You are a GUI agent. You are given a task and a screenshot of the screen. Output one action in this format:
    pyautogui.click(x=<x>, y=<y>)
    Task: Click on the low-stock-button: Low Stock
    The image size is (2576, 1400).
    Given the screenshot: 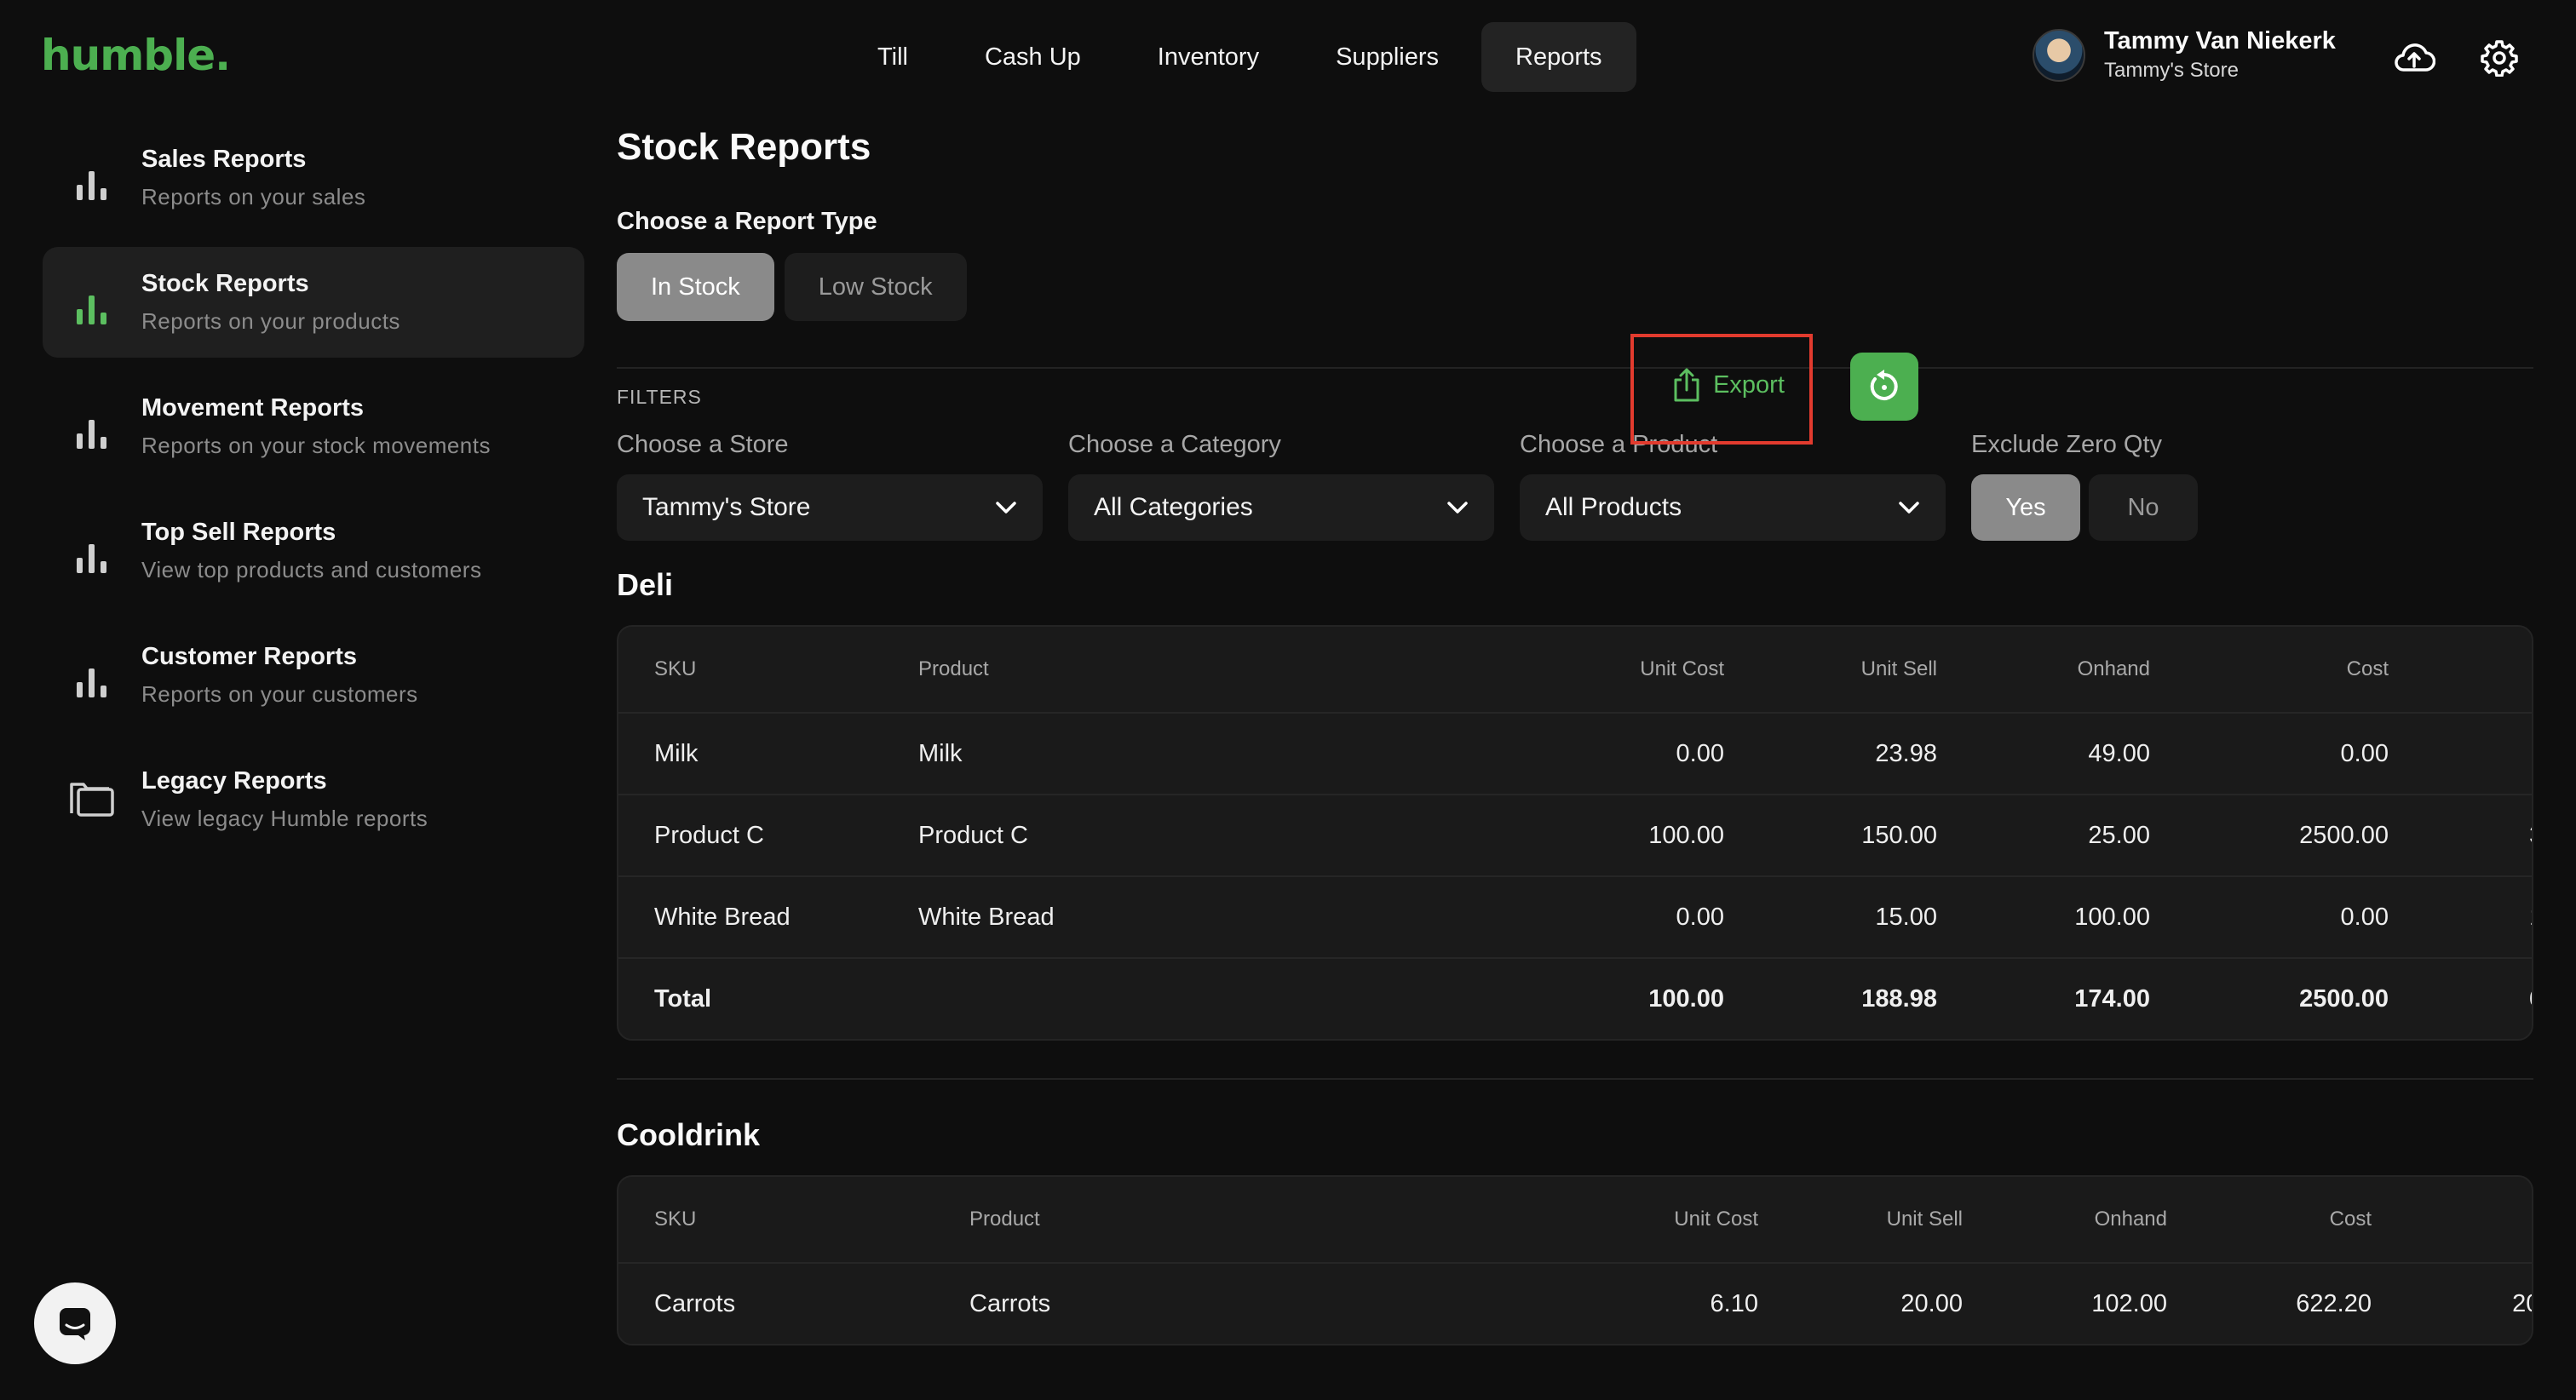 What is the action you would take?
    pyautogui.click(x=876, y=287)
    